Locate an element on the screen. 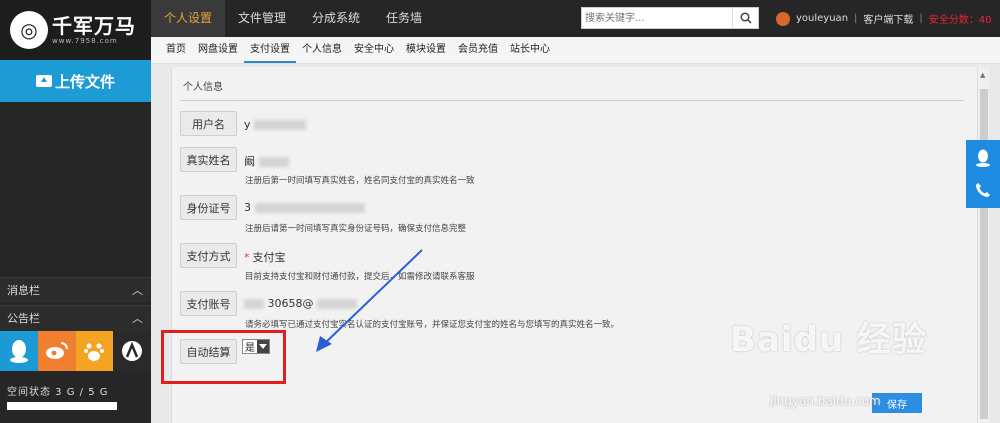 Image resolution: width=1000 pixels, height=423 pixels. scroll-up-icon: ▲ is located at coordinates (982, 75).